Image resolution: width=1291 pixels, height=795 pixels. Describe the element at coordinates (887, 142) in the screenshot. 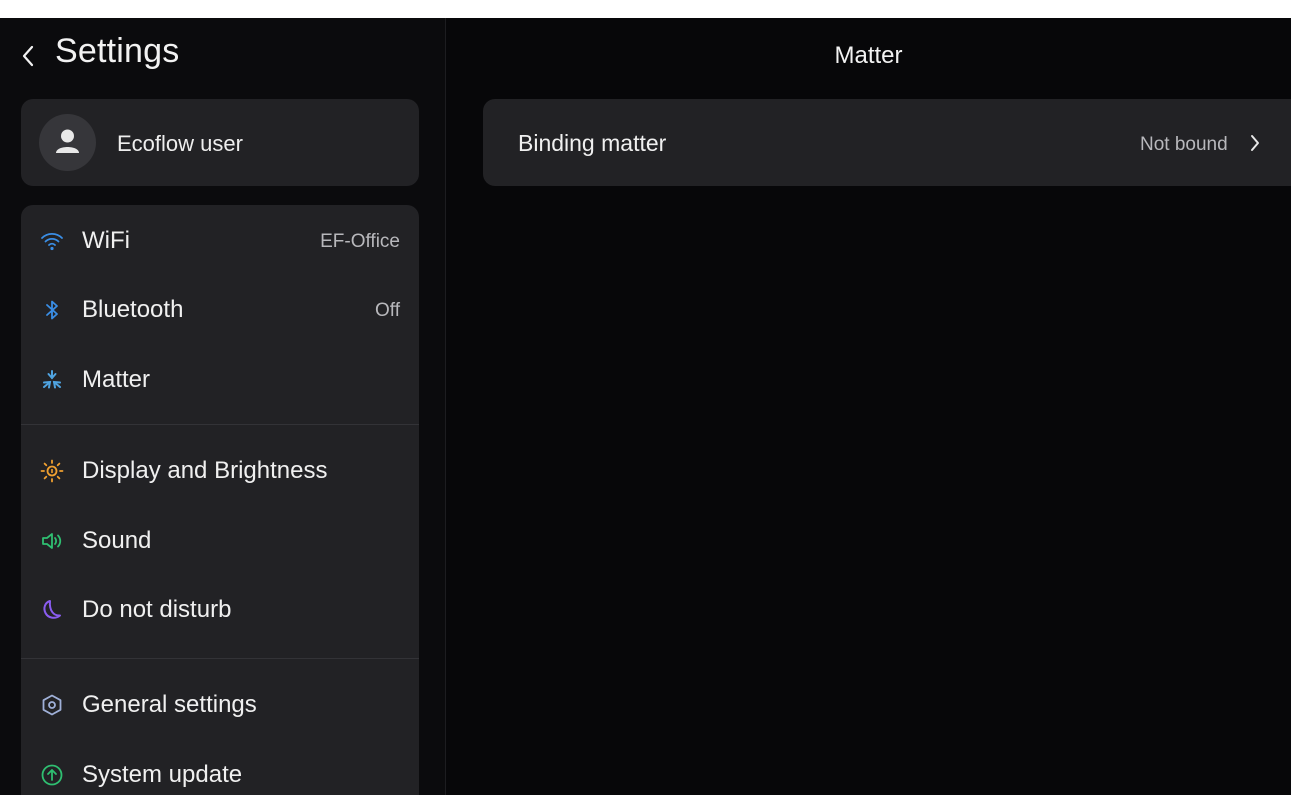

I see `binding-matter-row: Binding matter Not bound` at that location.